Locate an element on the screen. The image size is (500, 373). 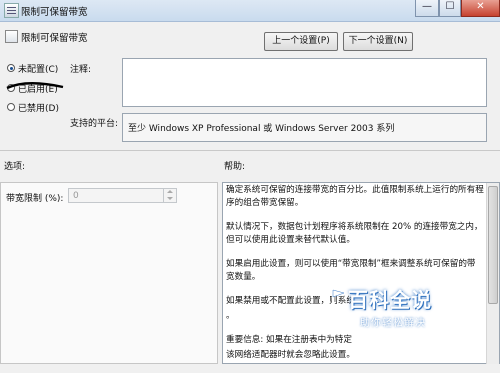
window-title: 限制可保留带宽 is located at coordinates (54, 12).